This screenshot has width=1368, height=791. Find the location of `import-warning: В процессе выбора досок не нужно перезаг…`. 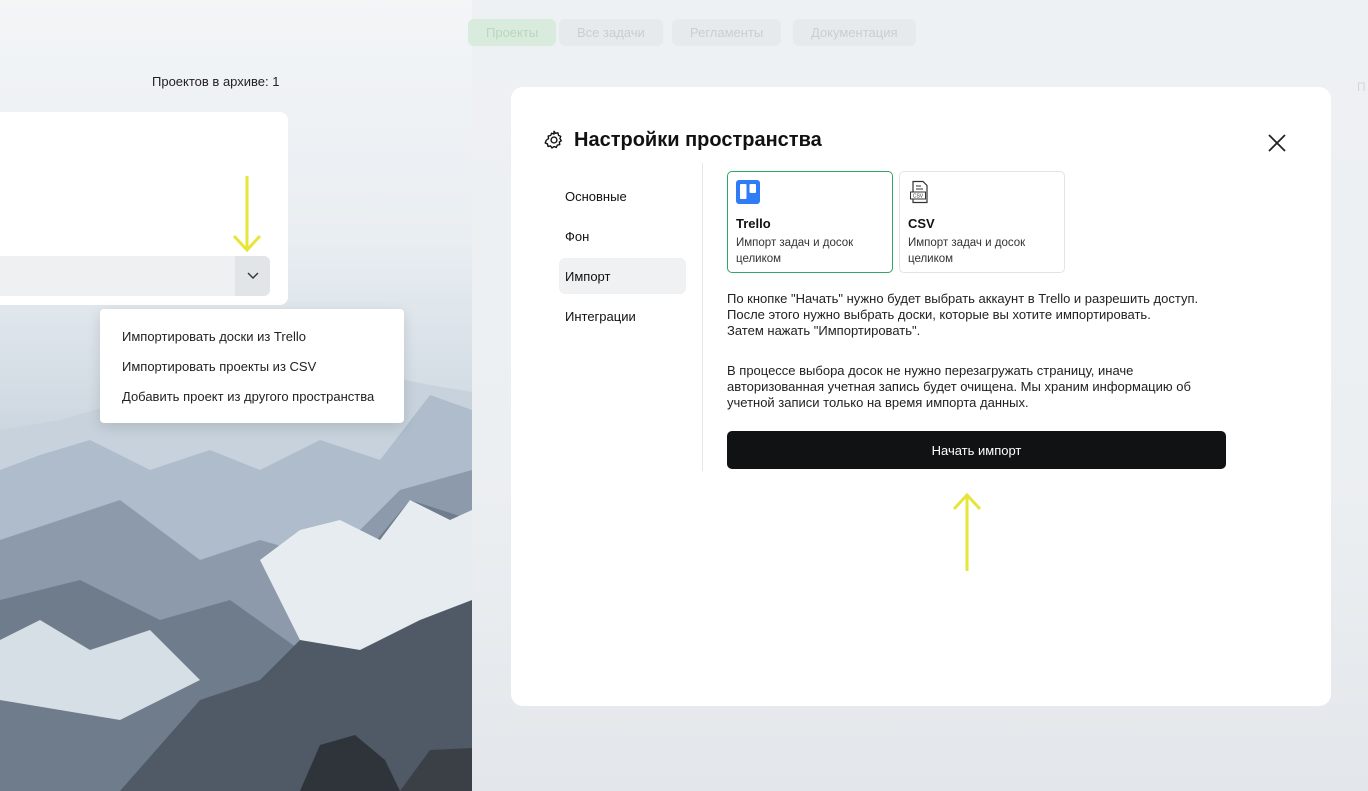

import-warning: В процессе выбора досок не нужно перезаг… is located at coordinates (959, 386).